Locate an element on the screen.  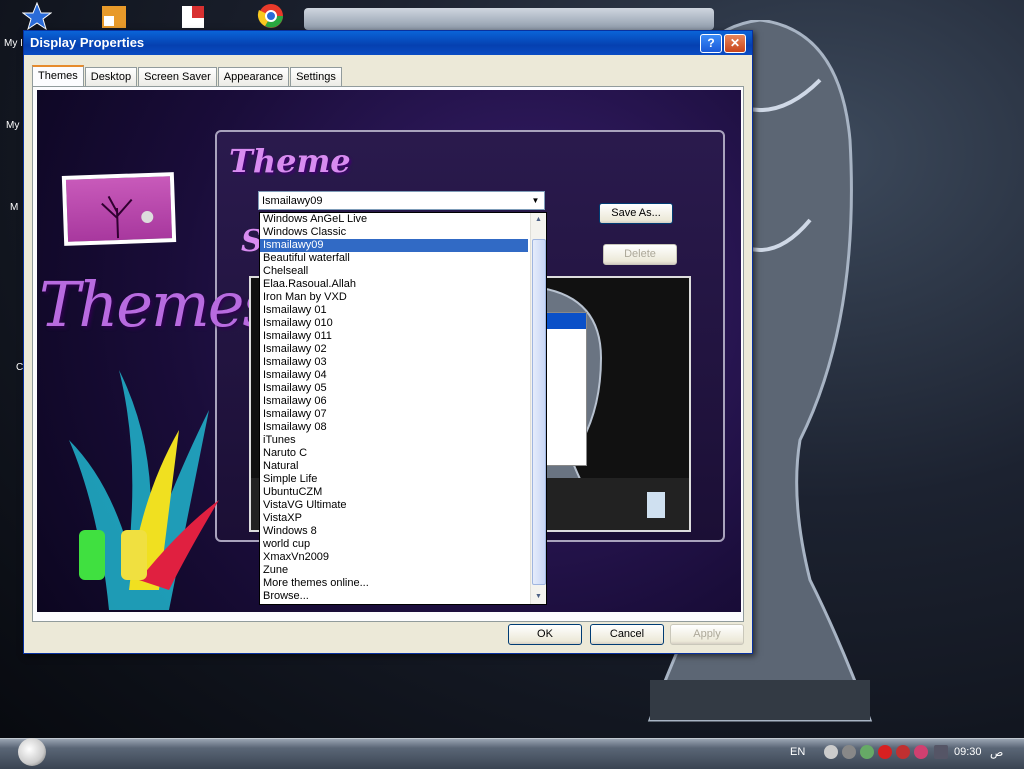
theme-option: Simple Life is located at coordinates (394, 479).